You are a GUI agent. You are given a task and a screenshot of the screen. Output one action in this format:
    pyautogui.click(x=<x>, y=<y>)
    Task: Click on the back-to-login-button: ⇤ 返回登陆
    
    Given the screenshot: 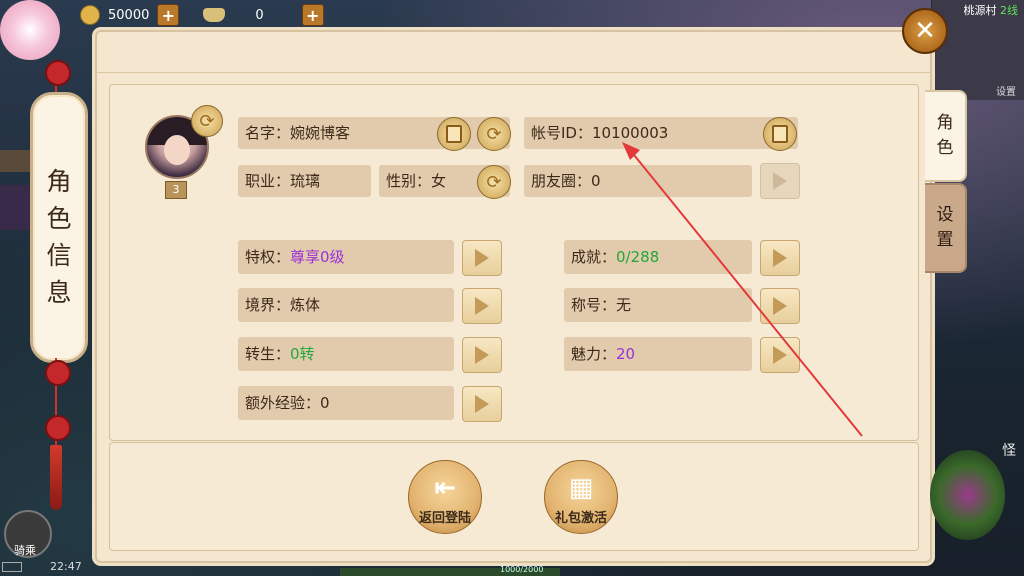 What is the action you would take?
    pyautogui.click(x=445, y=497)
    